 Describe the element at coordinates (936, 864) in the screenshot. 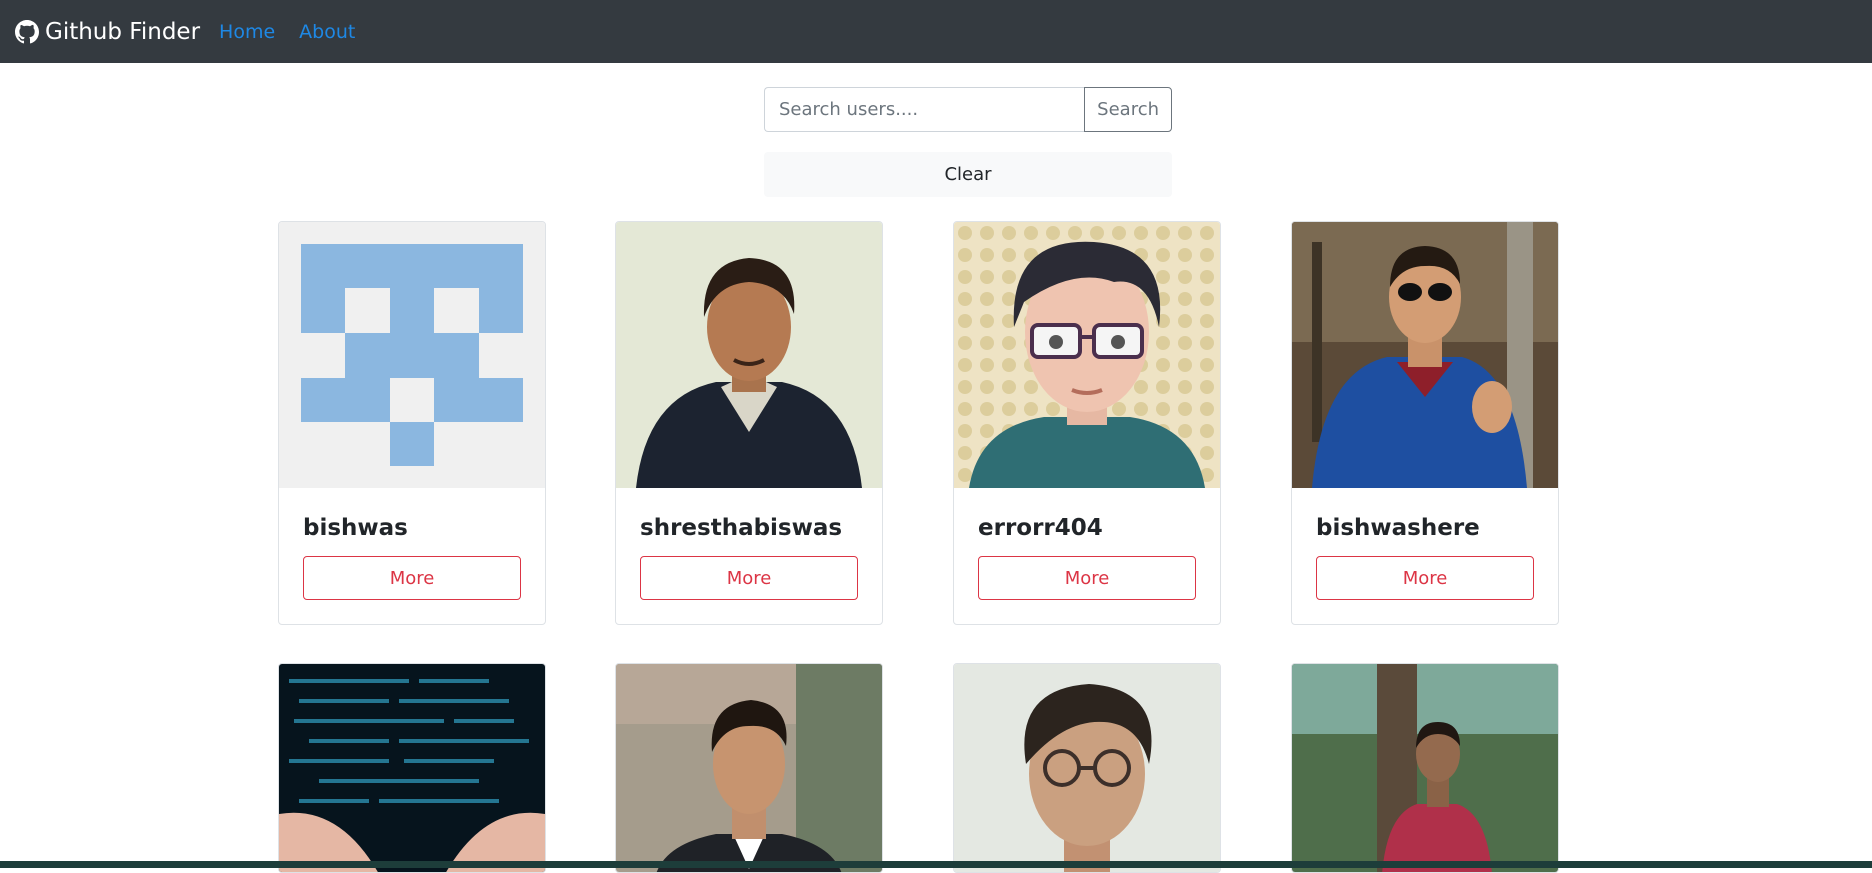

I see `bottom-bar` at that location.